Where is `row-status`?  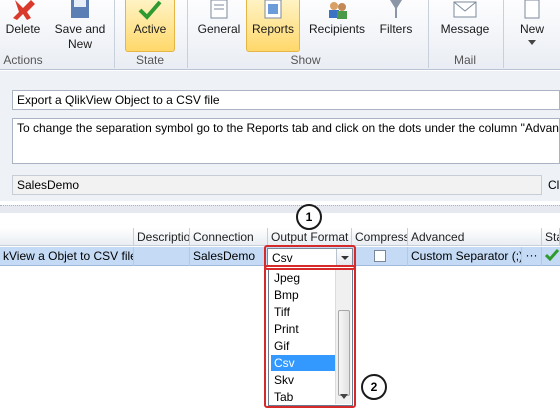
row-status is located at coordinates (551, 256).